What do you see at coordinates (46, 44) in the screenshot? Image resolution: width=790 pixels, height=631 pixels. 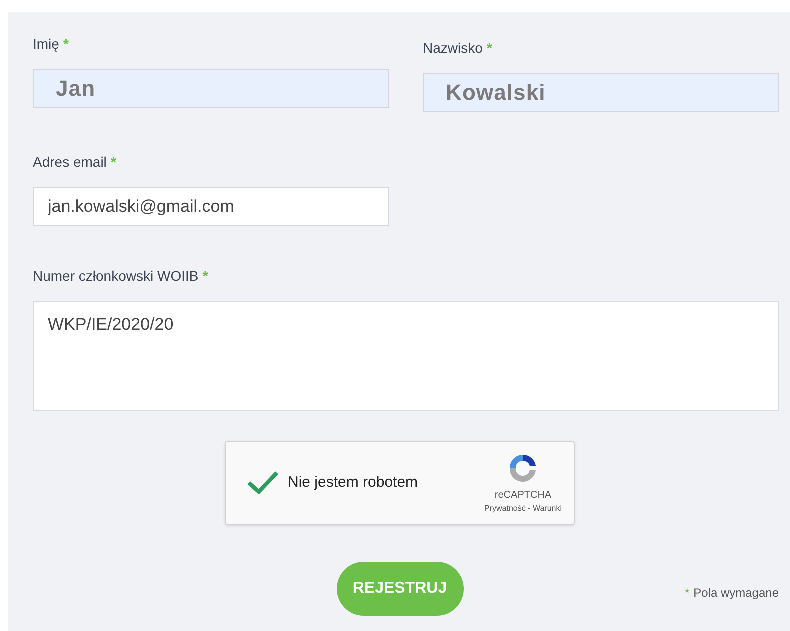 I see `field-label: Imię` at bounding box center [46, 44].